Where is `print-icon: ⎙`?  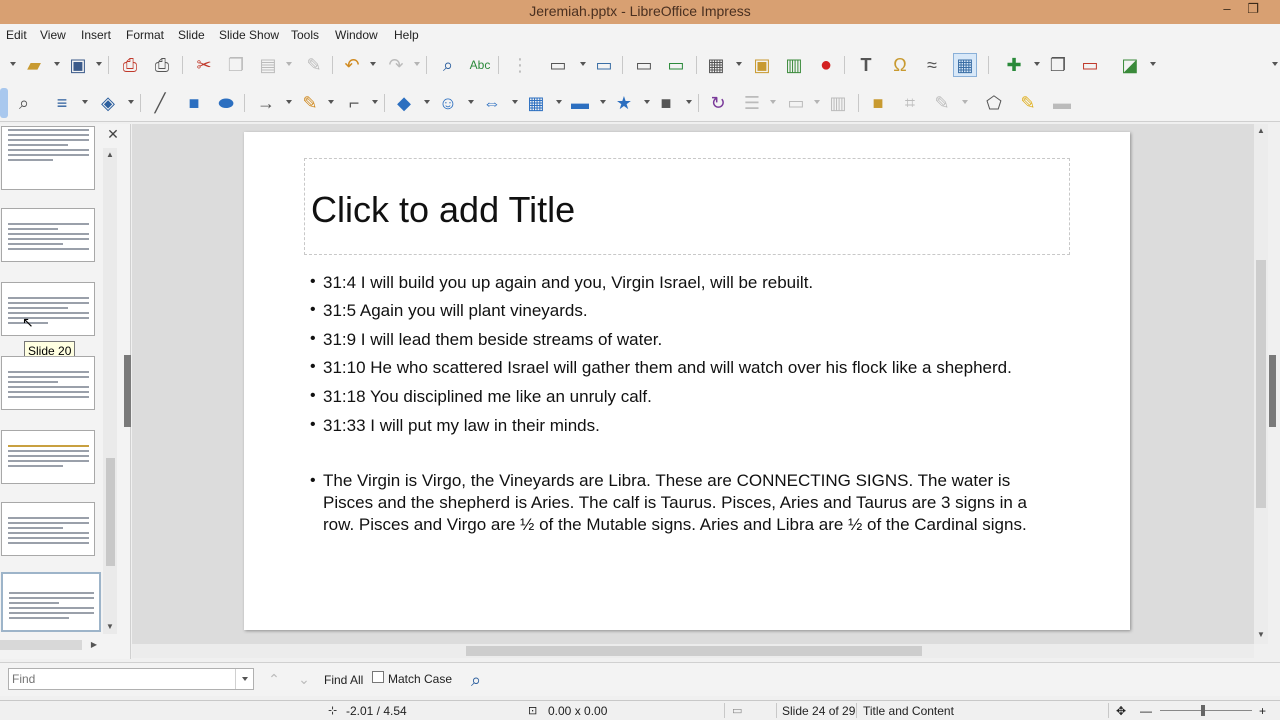
print-icon: ⎙ is located at coordinates (162, 65).